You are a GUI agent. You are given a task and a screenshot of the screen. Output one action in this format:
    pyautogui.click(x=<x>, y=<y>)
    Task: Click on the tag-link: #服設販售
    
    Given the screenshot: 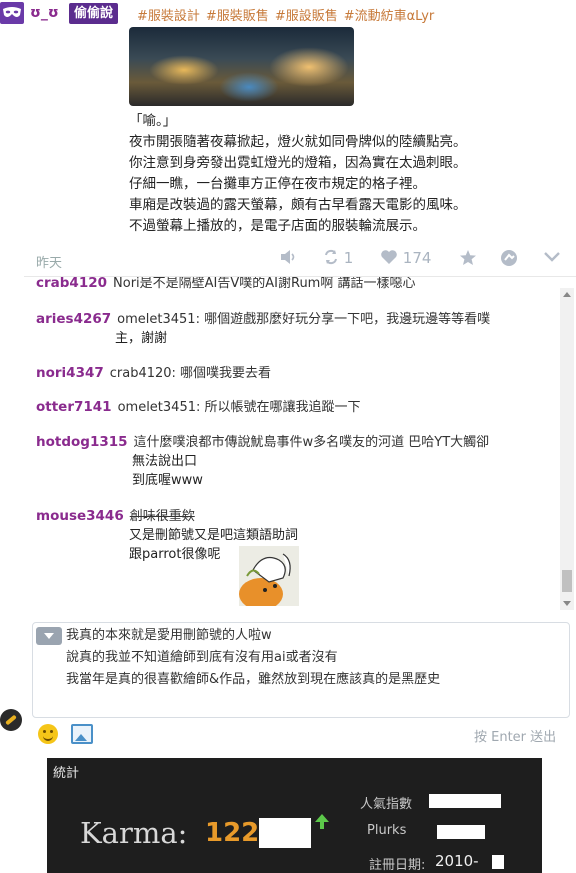 What is the action you would take?
    pyautogui.click(x=306, y=16)
    